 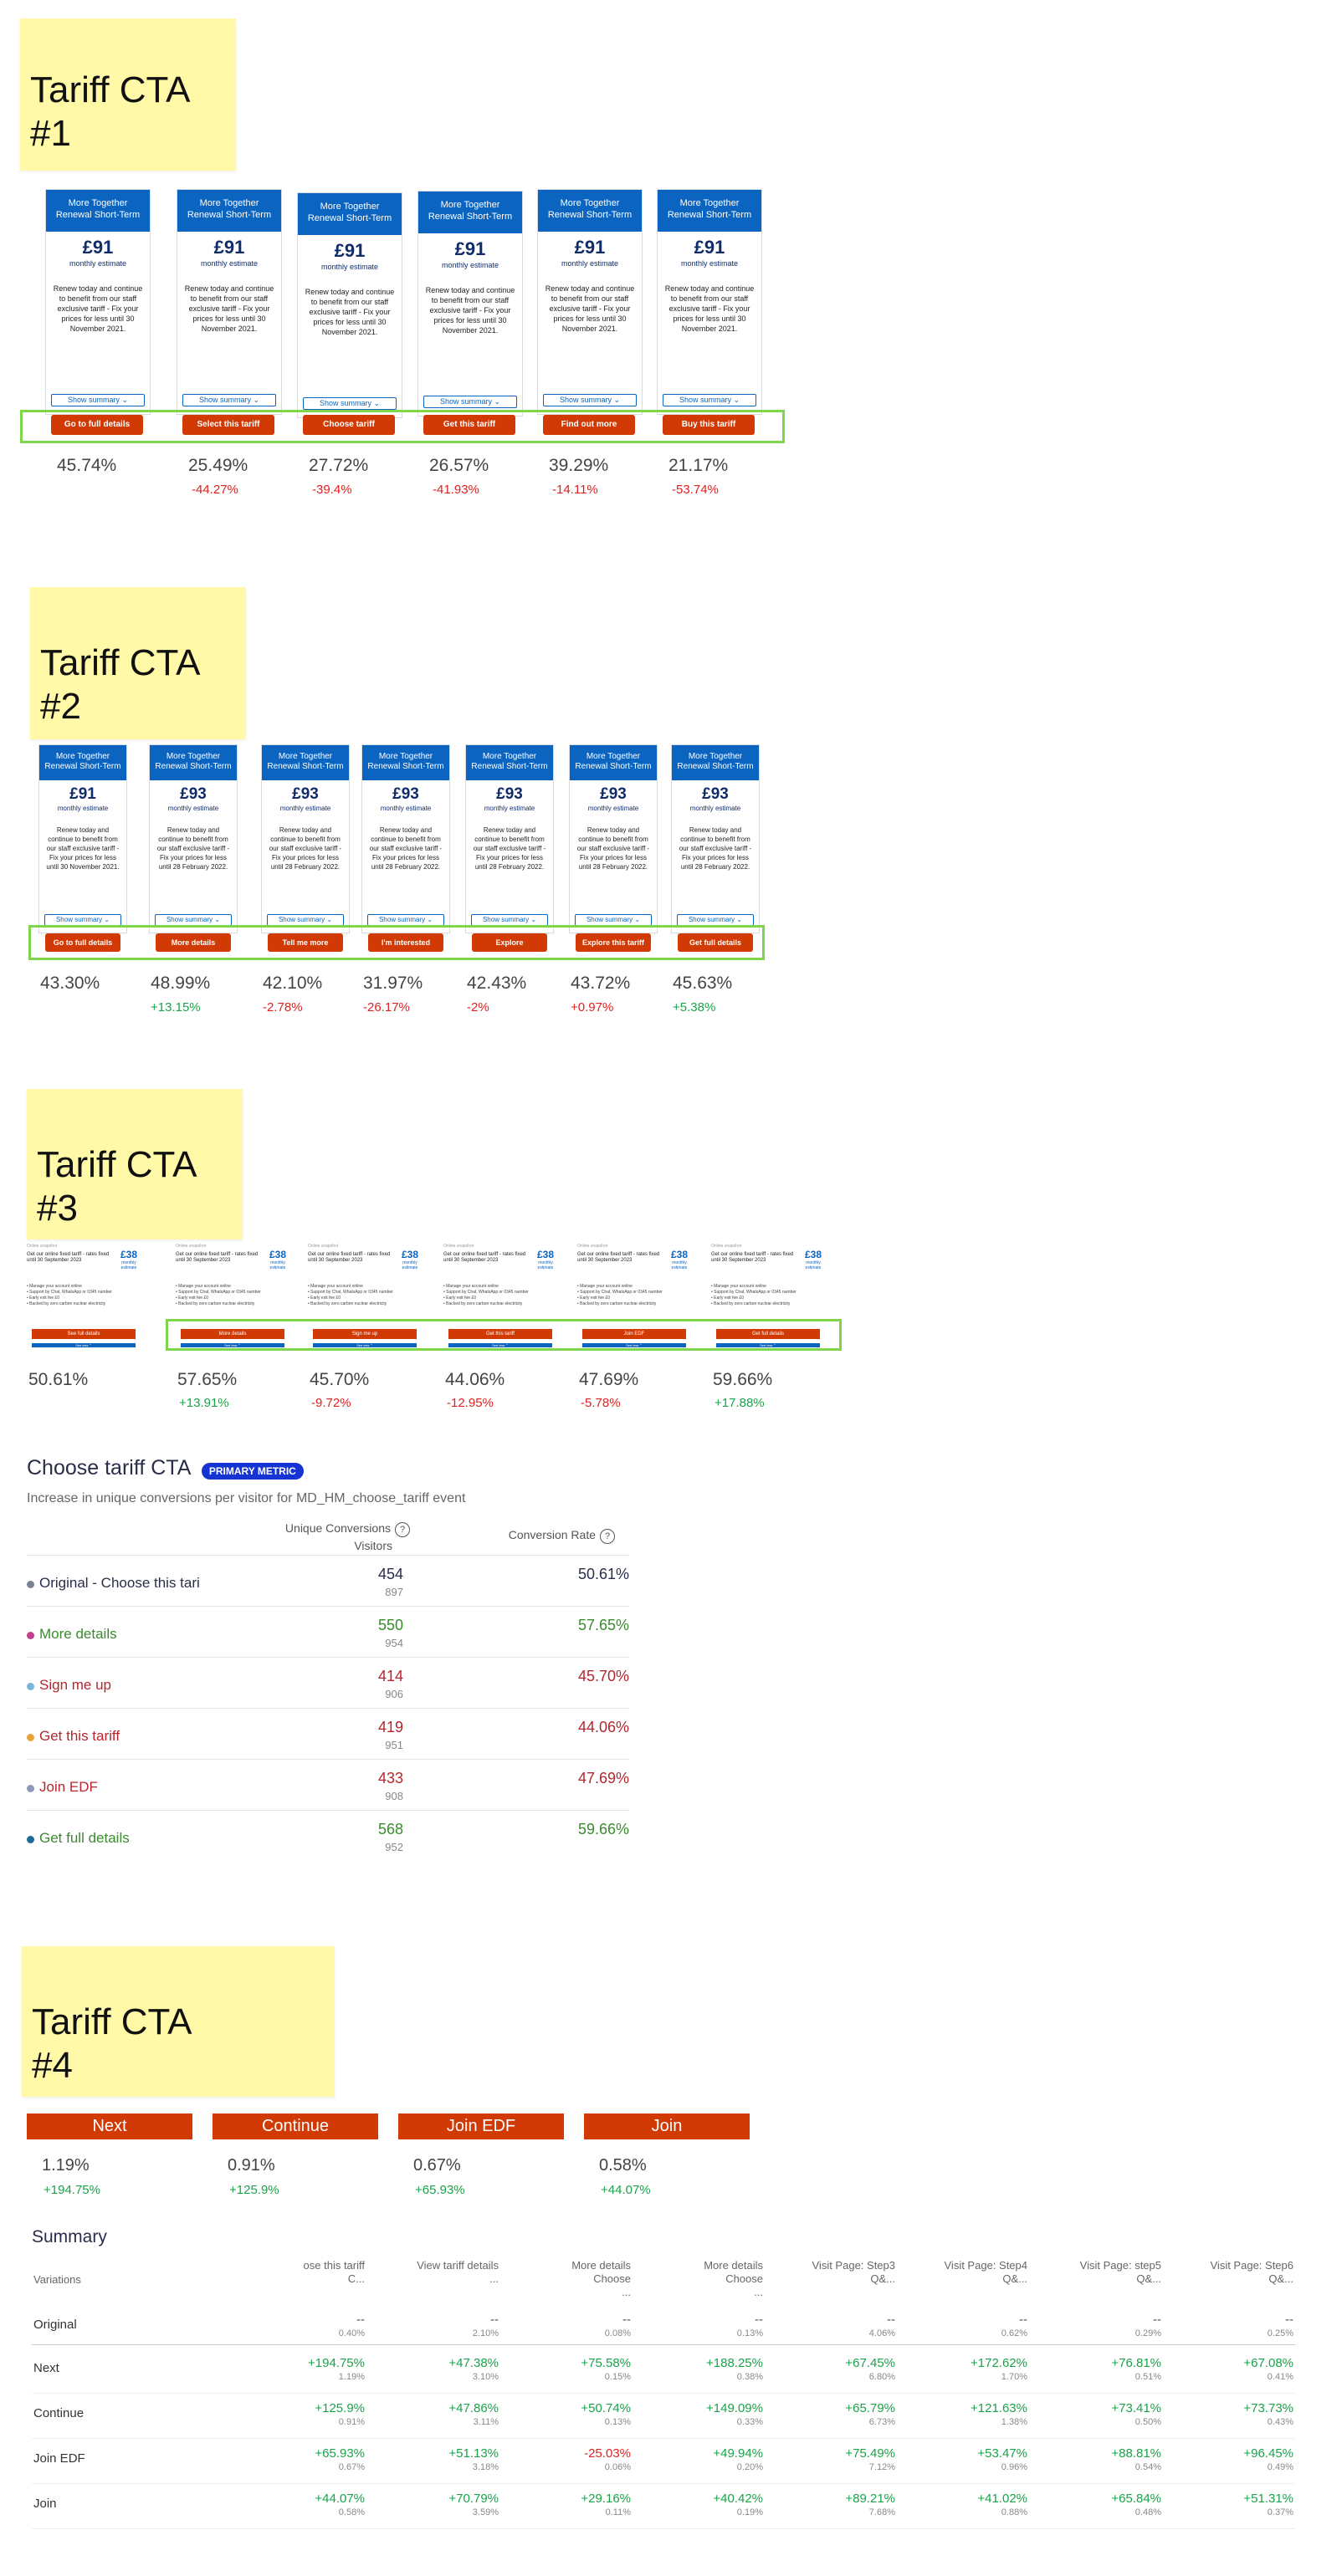 I want to click on variant-color-dot, so click(x=30, y=1584).